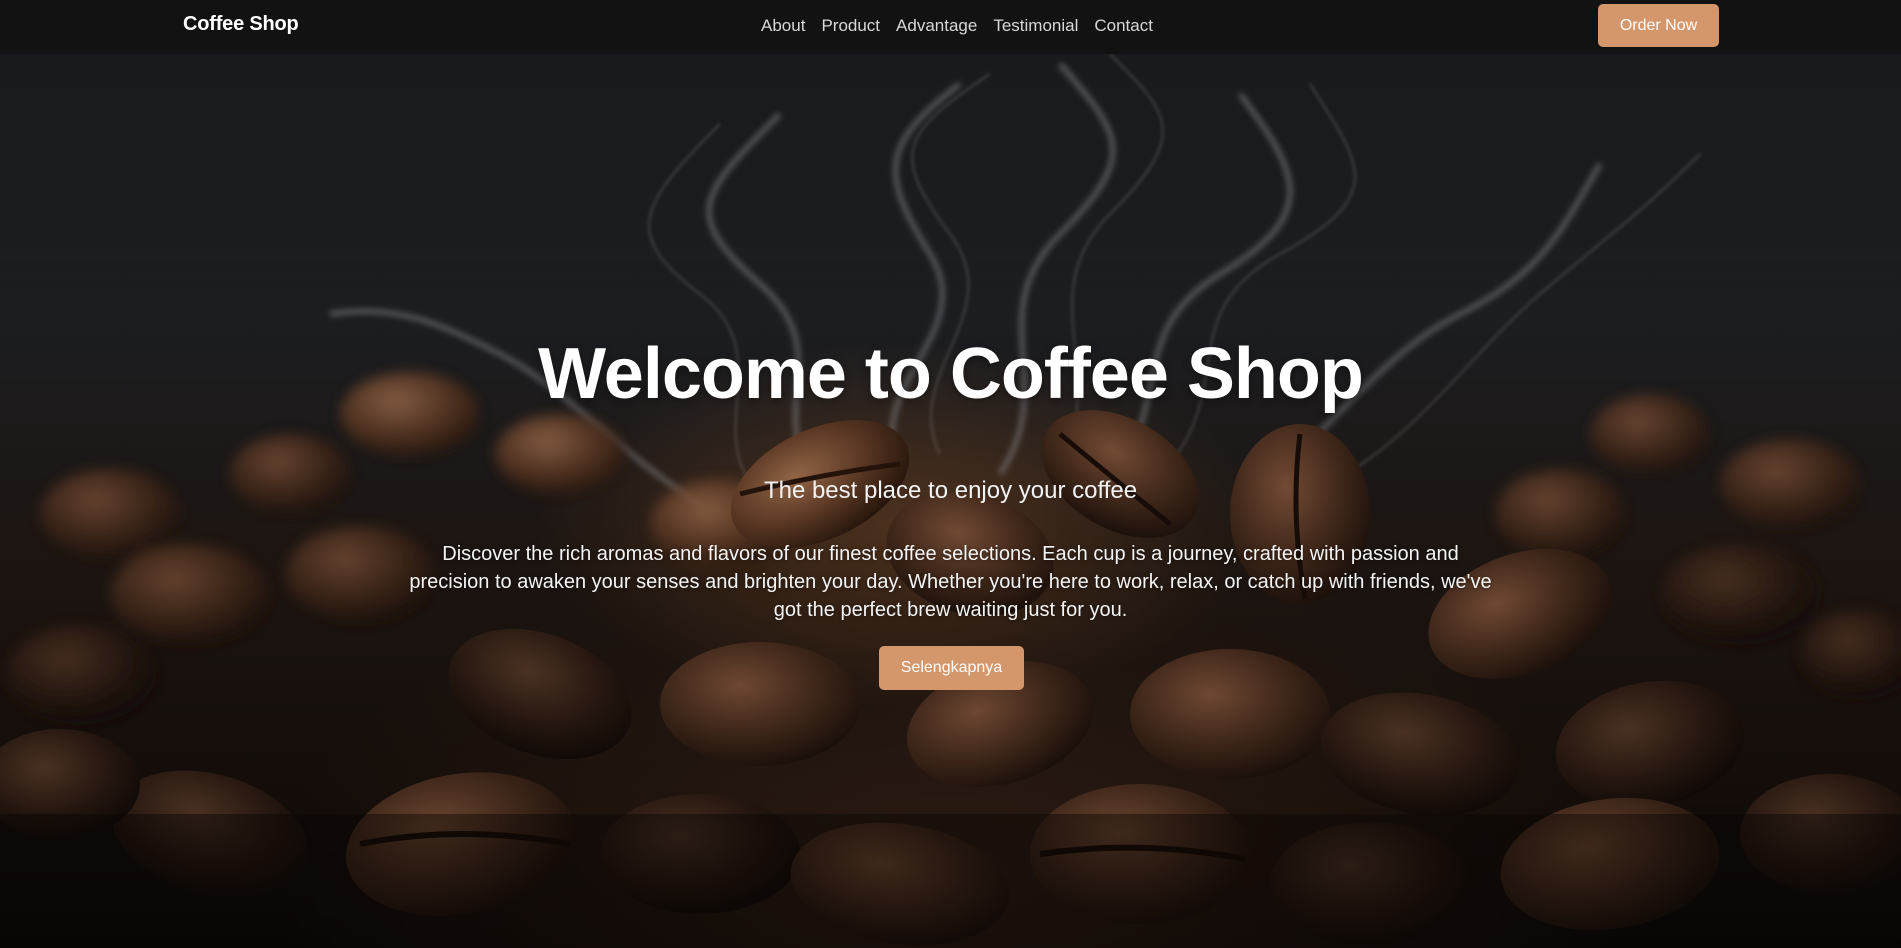 Image resolution: width=1901 pixels, height=948 pixels. Describe the element at coordinates (951, 374) in the screenshot. I see `hero-title: Welcome to Coffee Shop` at that location.